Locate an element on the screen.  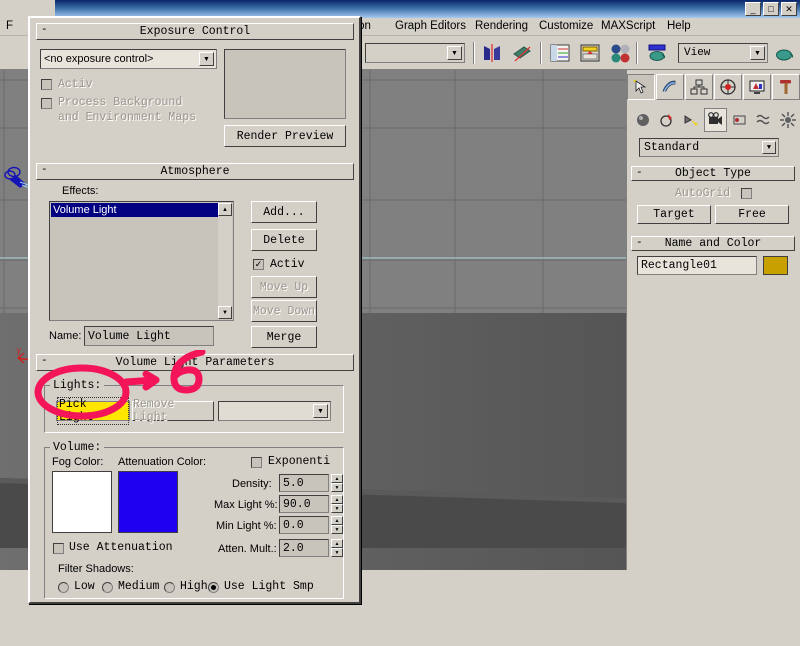
object-name-input: Rectangle01 is located at coordinates (697, 265).